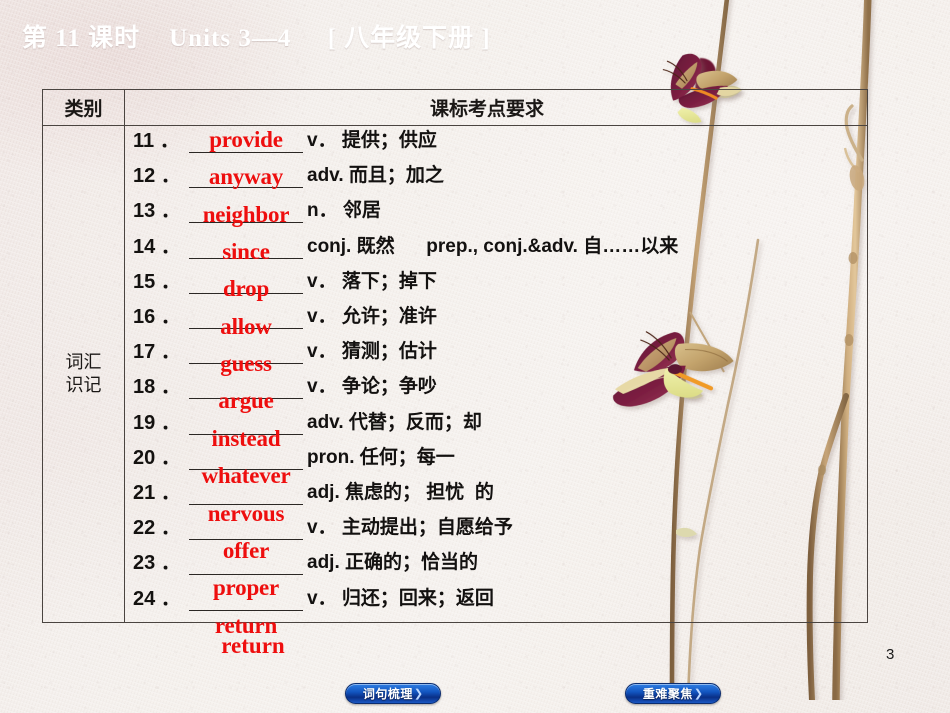  Describe the element at coordinates (381, 457) in the screenshot. I see `entry-gloss: pron. 任何；每一` at that location.